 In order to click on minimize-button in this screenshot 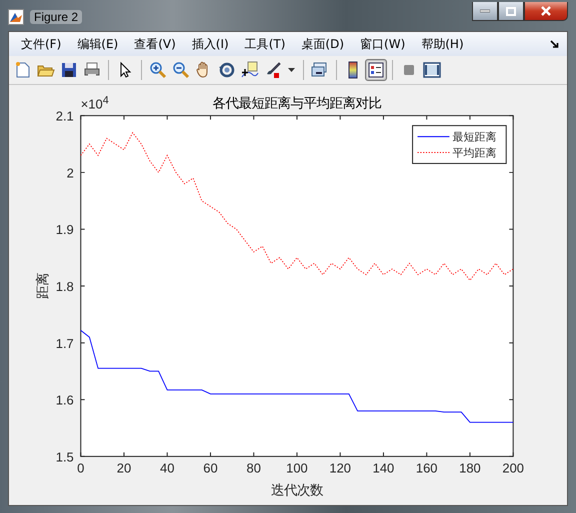, I will do `click(485, 11)`.